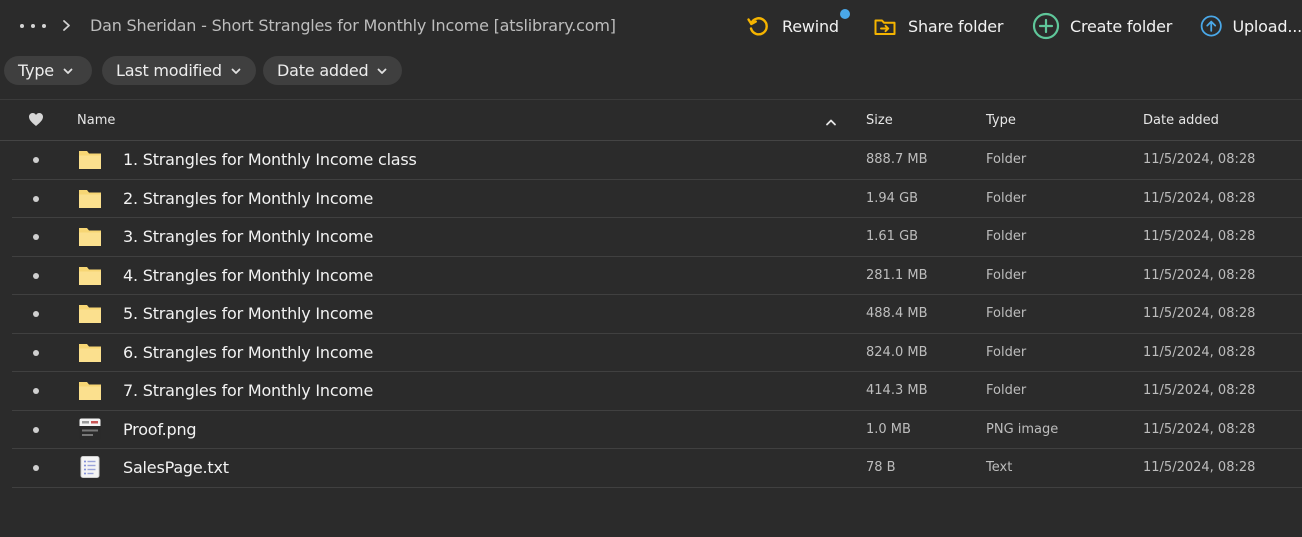 The image size is (1302, 537). What do you see at coordinates (845, 14) in the screenshot?
I see `notification-dot` at bounding box center [845, 14].